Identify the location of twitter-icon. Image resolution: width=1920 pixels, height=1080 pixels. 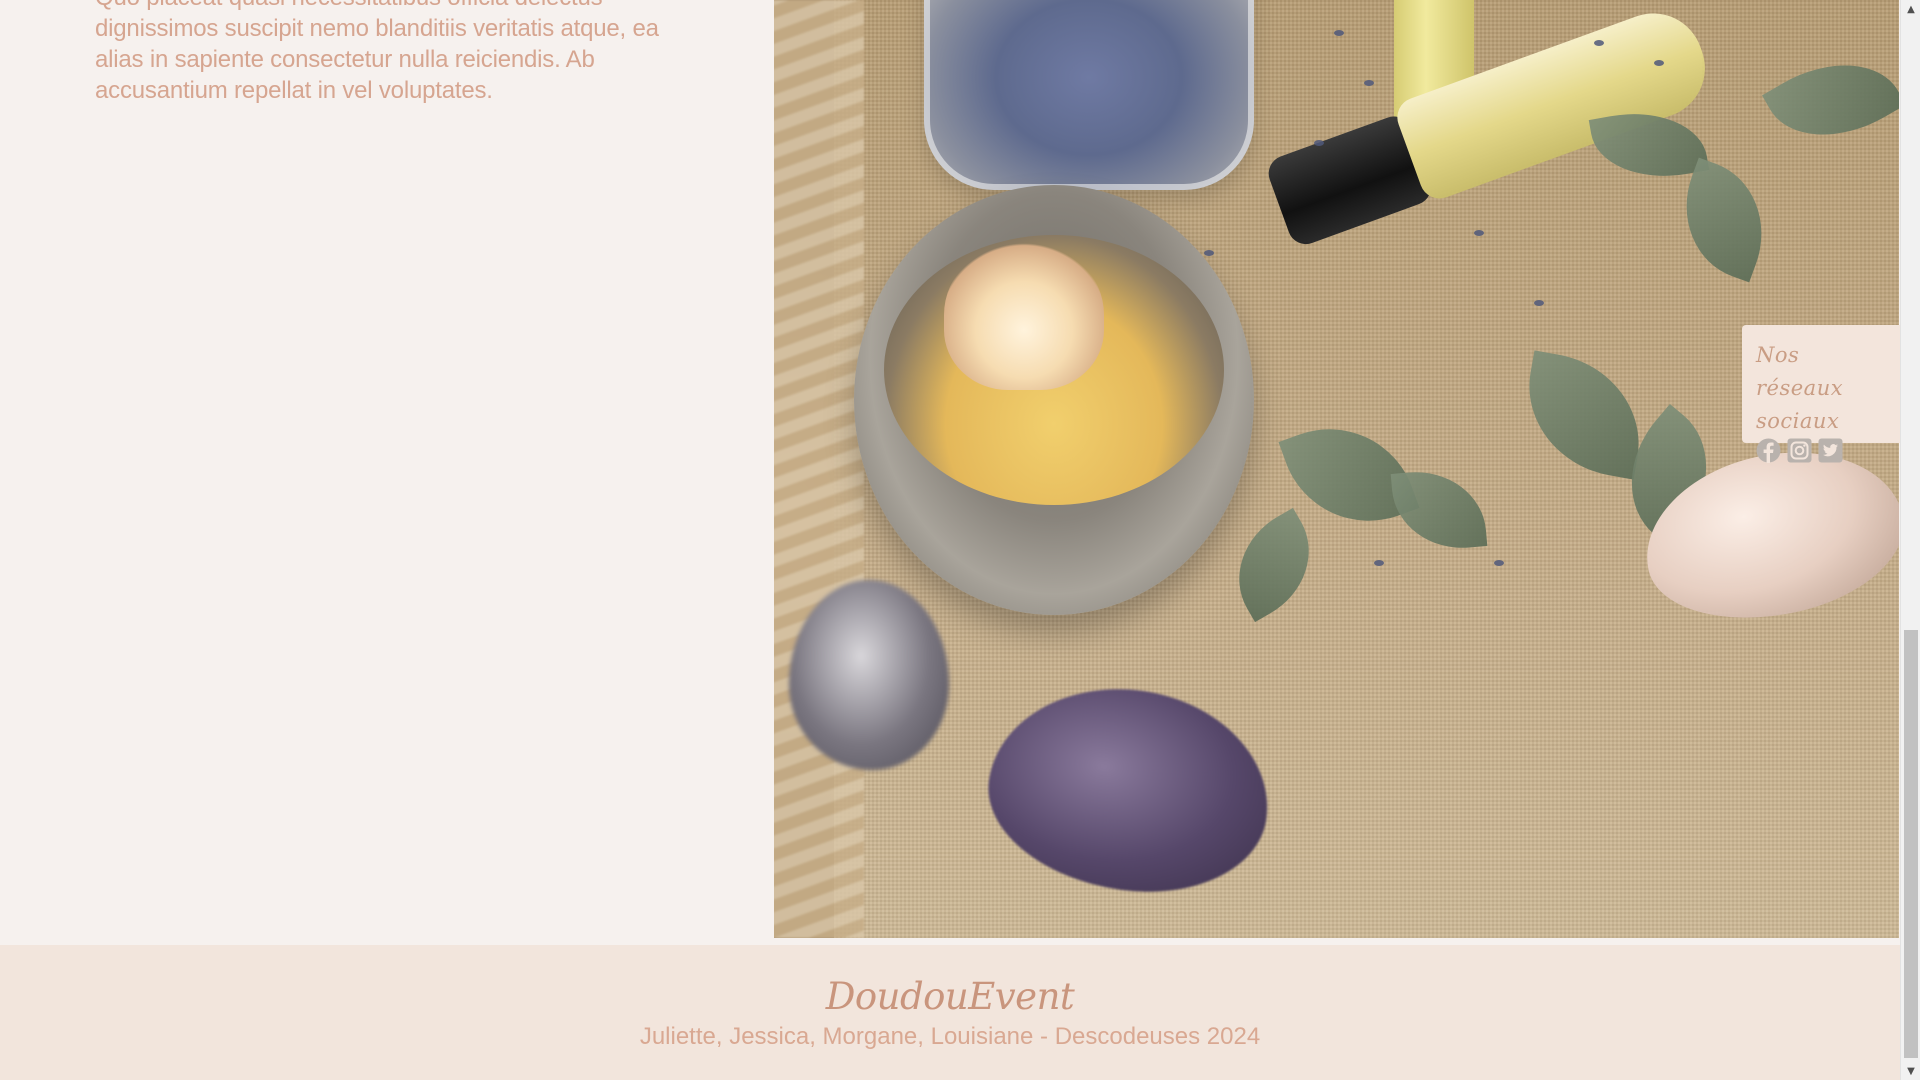
(1830, 450).